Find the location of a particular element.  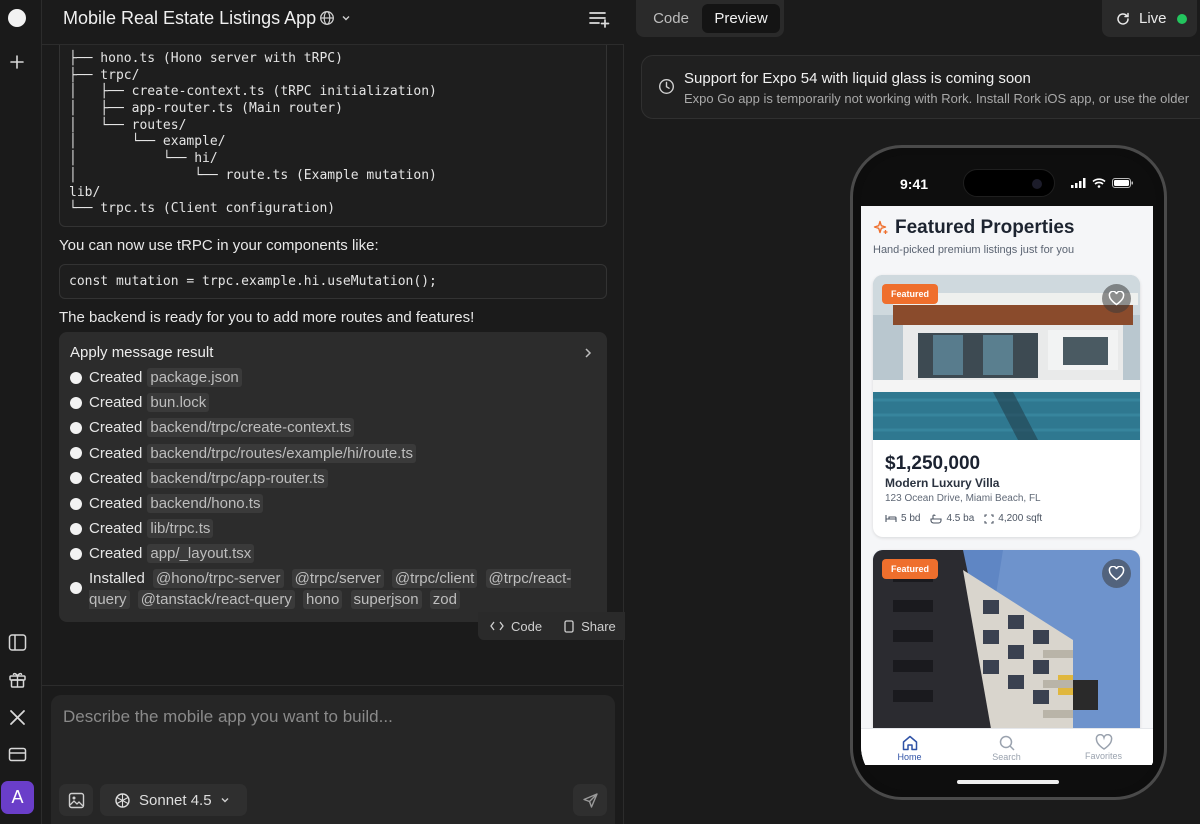

tab-favorites: Favorites is located at coordinates (1103, 747).